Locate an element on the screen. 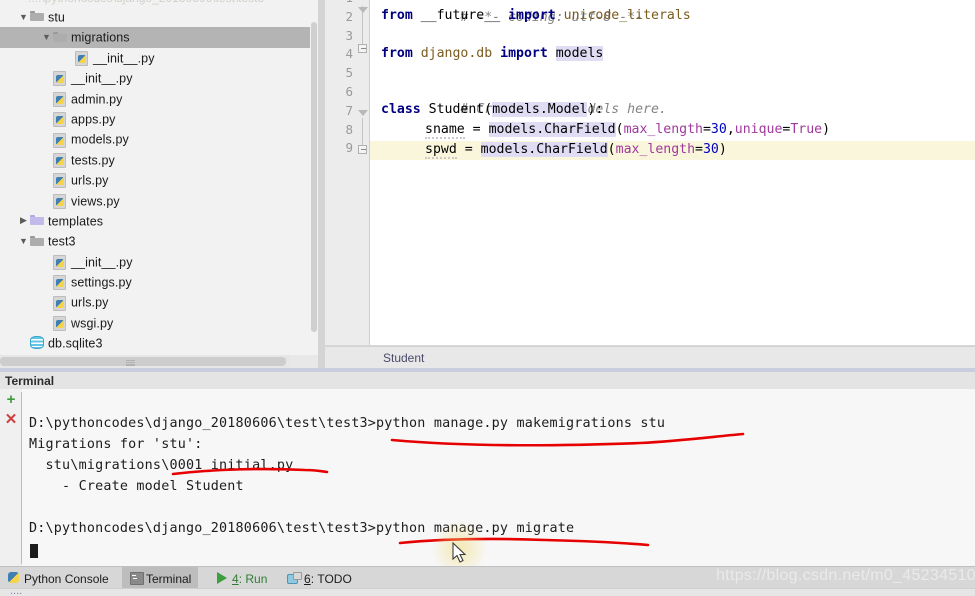 The image size is (975, 596). tree-item-label: test3 is located at coordinates (62, 241).